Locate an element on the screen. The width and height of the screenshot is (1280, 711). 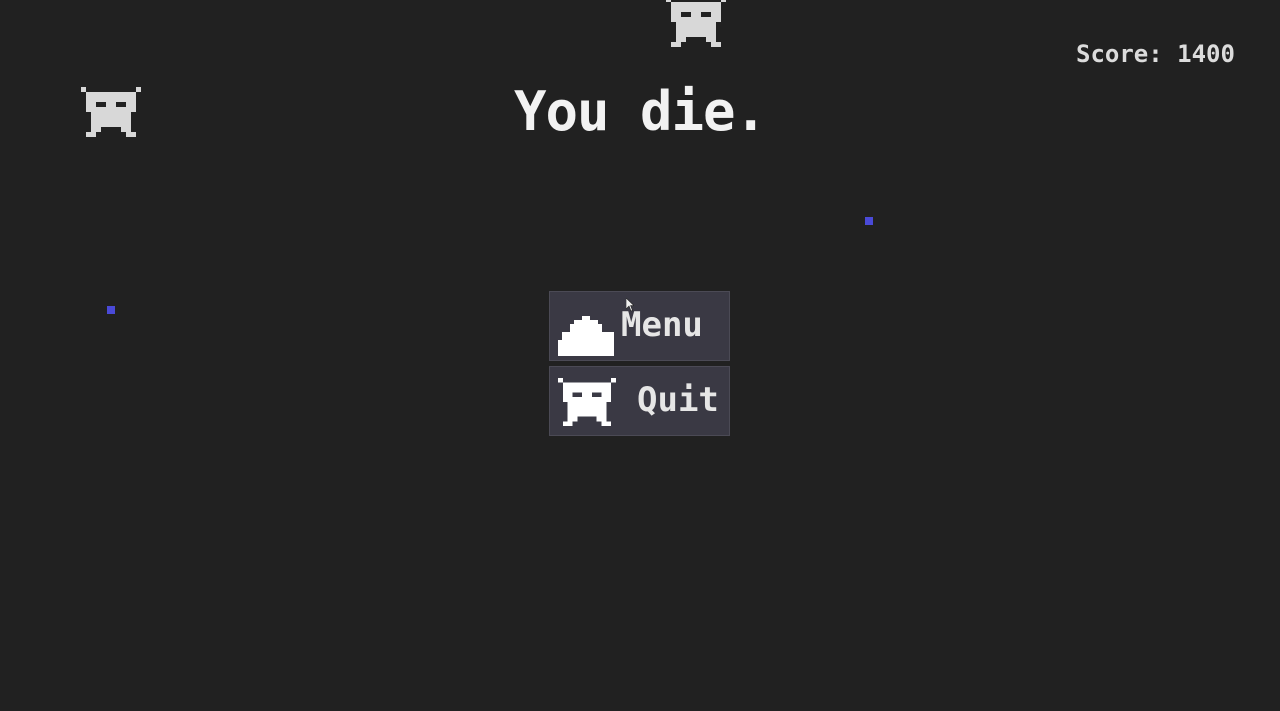
alien-icon is located at coordinates (587, 402).